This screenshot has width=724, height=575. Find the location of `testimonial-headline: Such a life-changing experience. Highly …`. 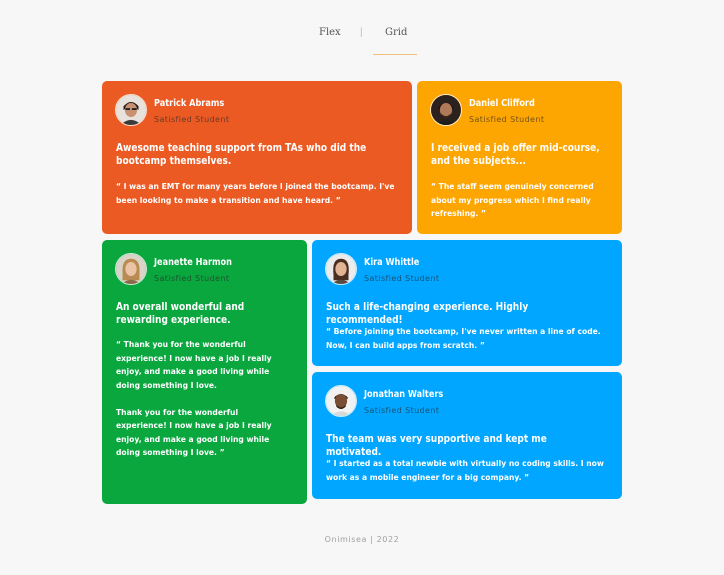

testimonial-headline: Such a life-changing experience. Highly … is located at coordinates (427, 313).